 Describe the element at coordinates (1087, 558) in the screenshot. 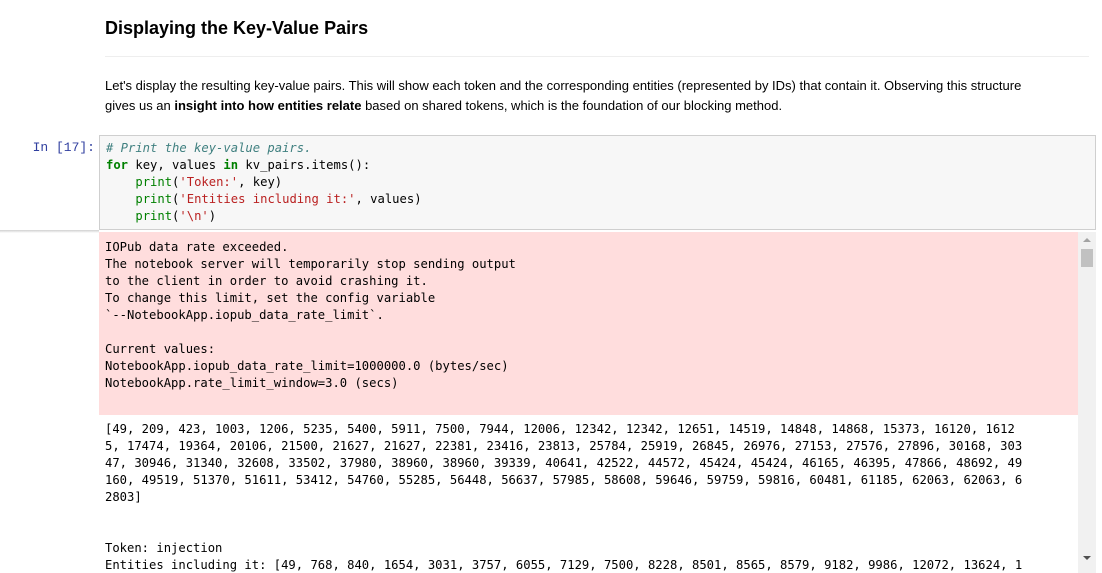

I see `scroll-down-arrow-icon` at that location.